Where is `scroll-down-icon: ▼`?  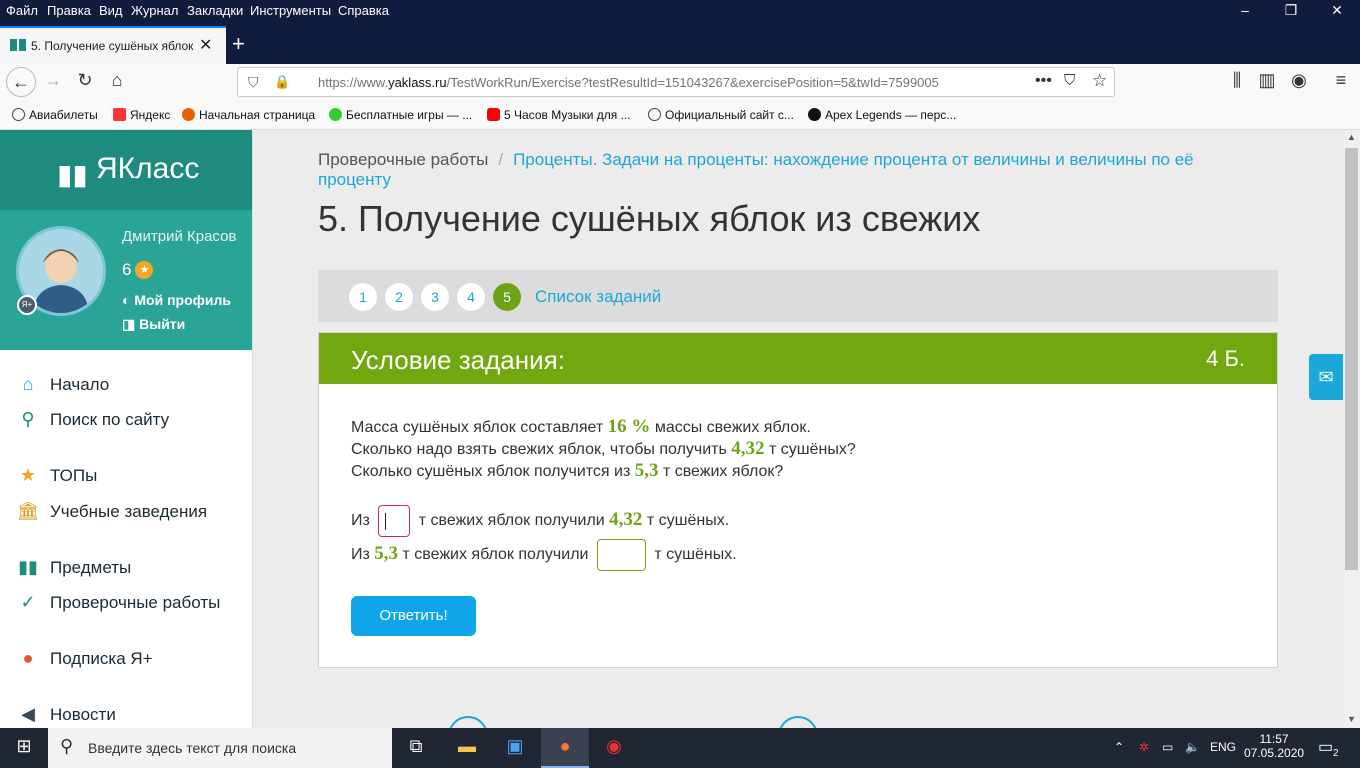
scroll-down-icon: ▼ is located at coordinates (1351, 719).